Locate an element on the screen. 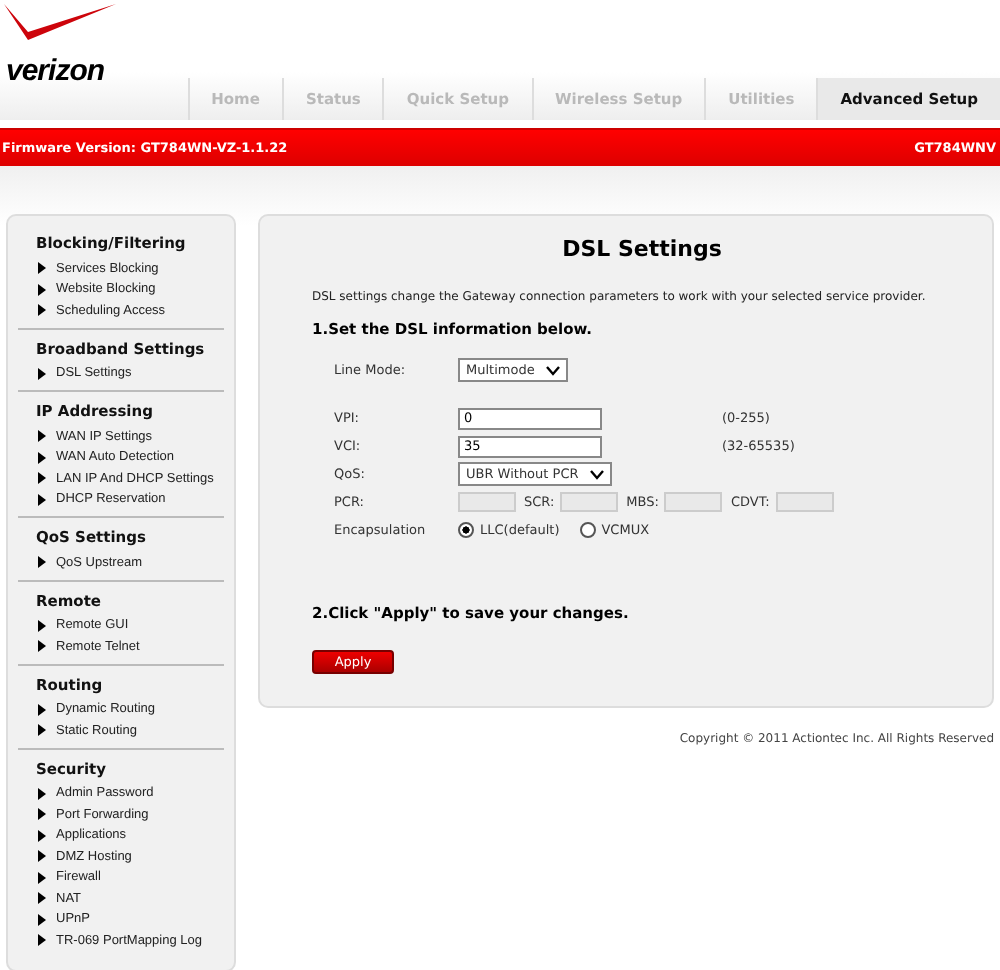  logo-text: verizon is located at coordinates (55, 71).